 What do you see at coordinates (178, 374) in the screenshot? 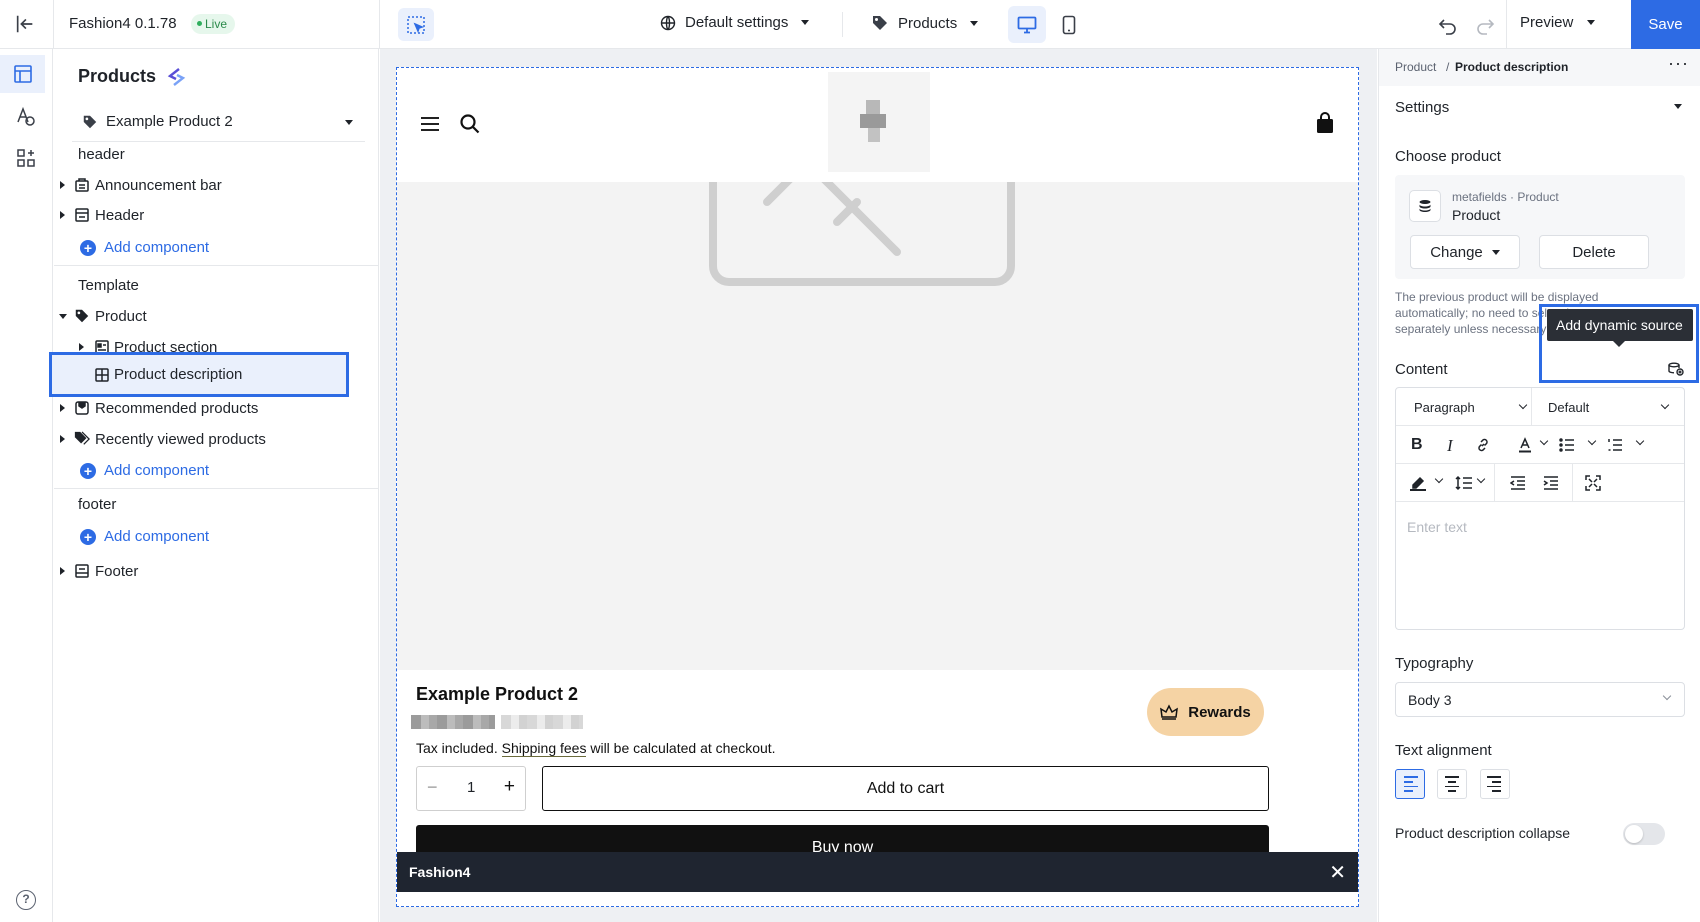
I see `layer-label: Product description` at bounding box center [178, 374].